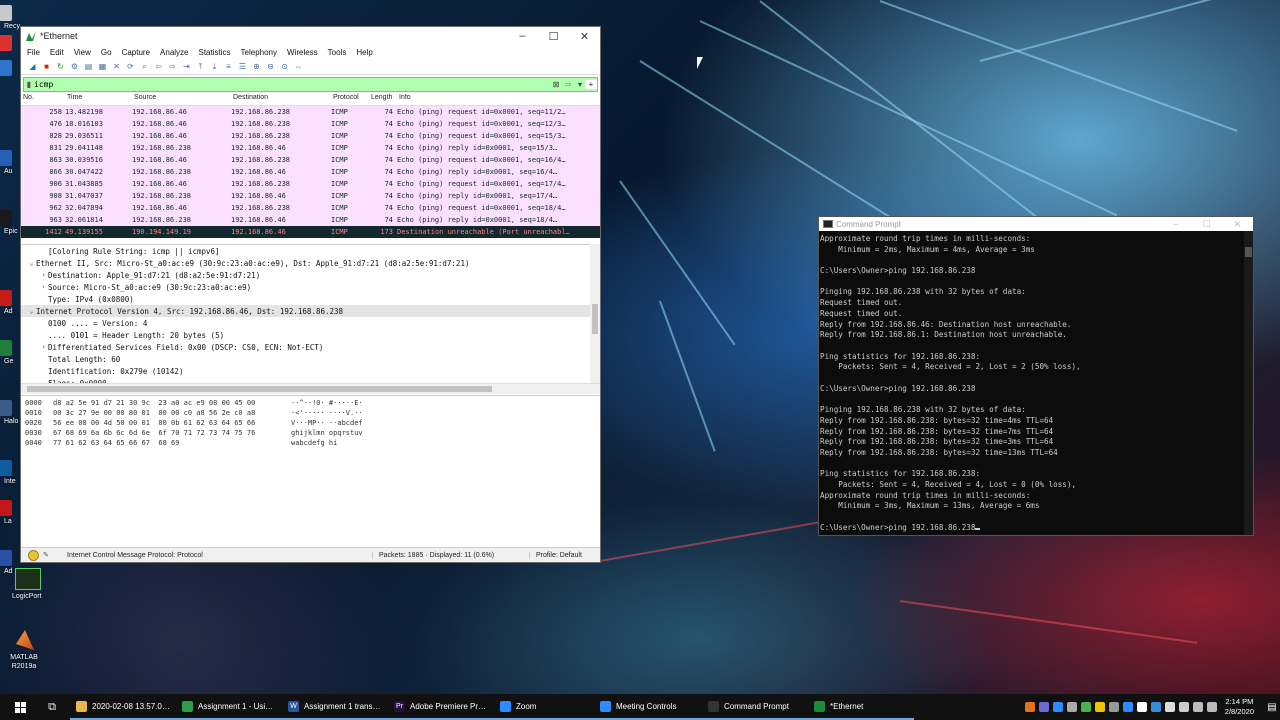  What do you see at coordinates (364, 52) in the screenshot?
I see `menu-help: Help` at bounding box center [364, 52].